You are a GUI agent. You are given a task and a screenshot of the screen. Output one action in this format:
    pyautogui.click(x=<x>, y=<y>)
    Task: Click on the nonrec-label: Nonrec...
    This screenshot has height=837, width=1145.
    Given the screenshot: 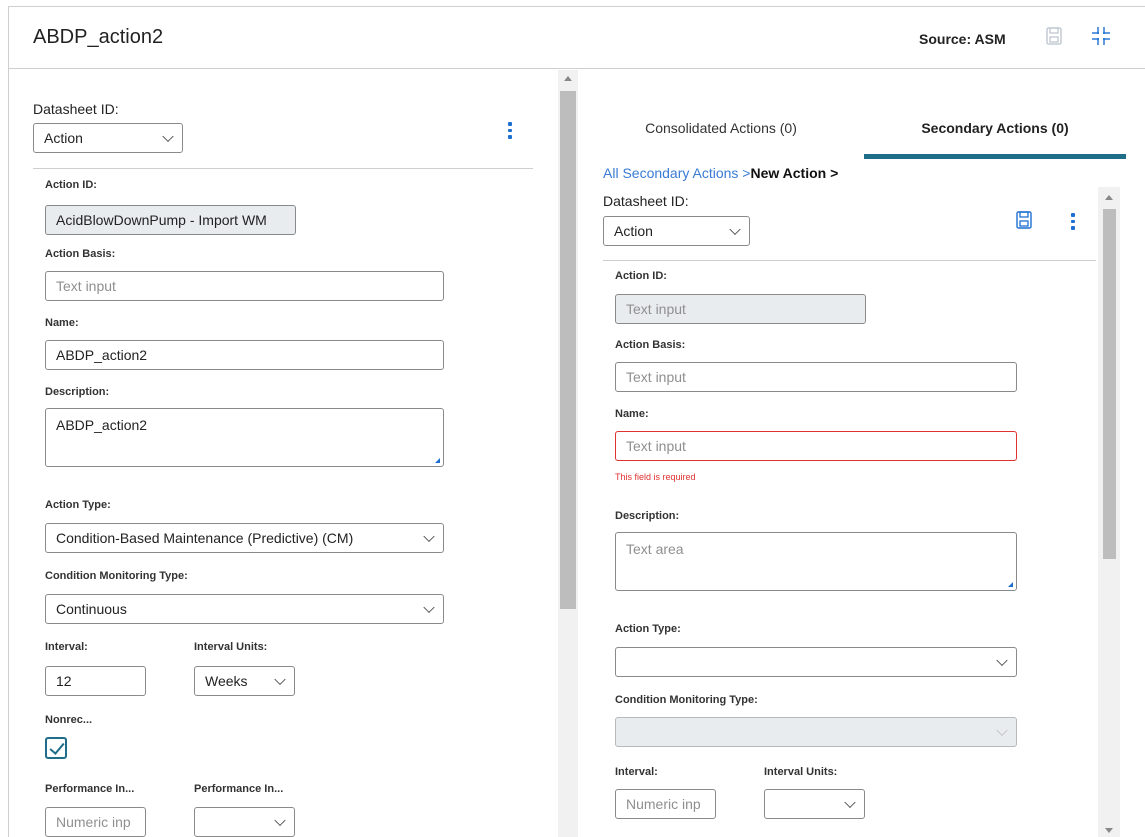 What is the action you would take?
    pyautogui.click(x=69, y=720)
    